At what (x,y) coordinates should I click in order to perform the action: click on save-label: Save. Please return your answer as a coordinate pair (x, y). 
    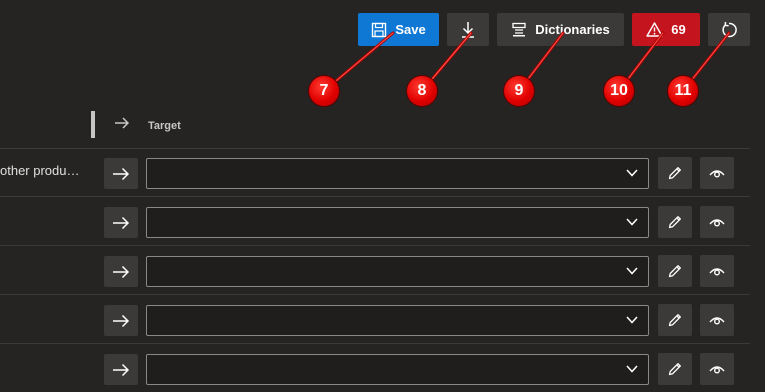
    Looking at the image, I should click on (410, 29).